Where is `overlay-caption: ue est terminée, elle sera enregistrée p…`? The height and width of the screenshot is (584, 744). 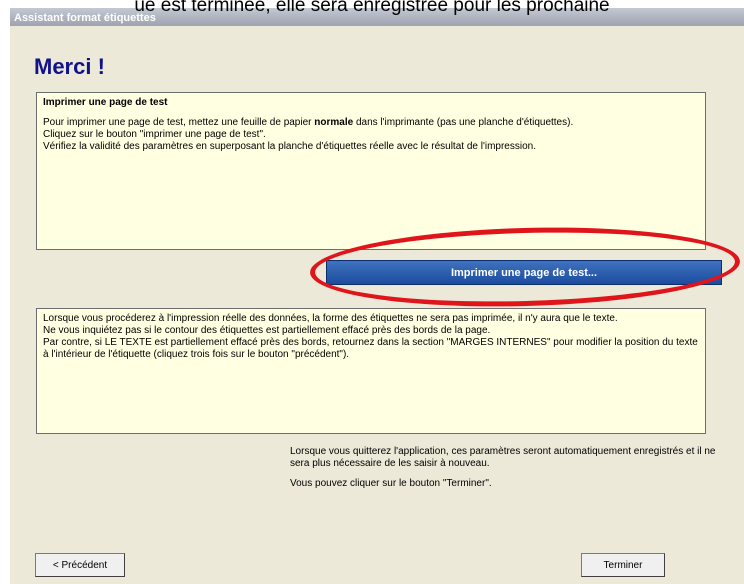
overlay-caption: ue est terminée, elle sera enregistrée p… is located at coordinates (372, 8).